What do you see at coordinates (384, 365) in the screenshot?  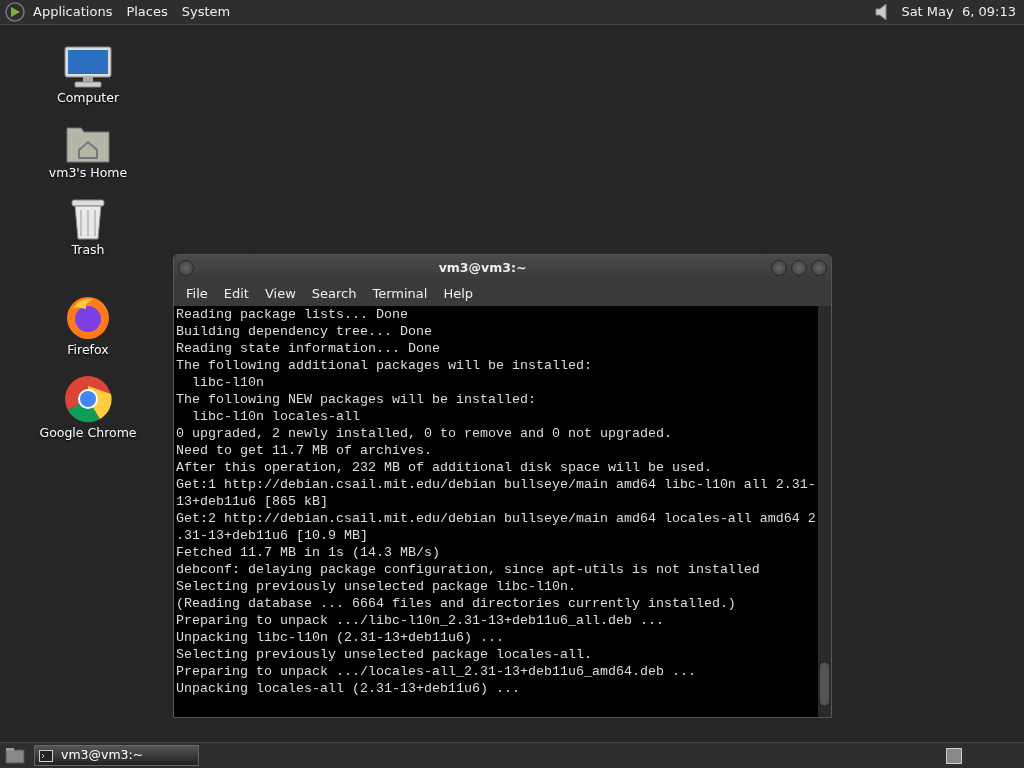 I see `terminal-line: The following additional packages will be installed:` at bounding box center [384, 365].